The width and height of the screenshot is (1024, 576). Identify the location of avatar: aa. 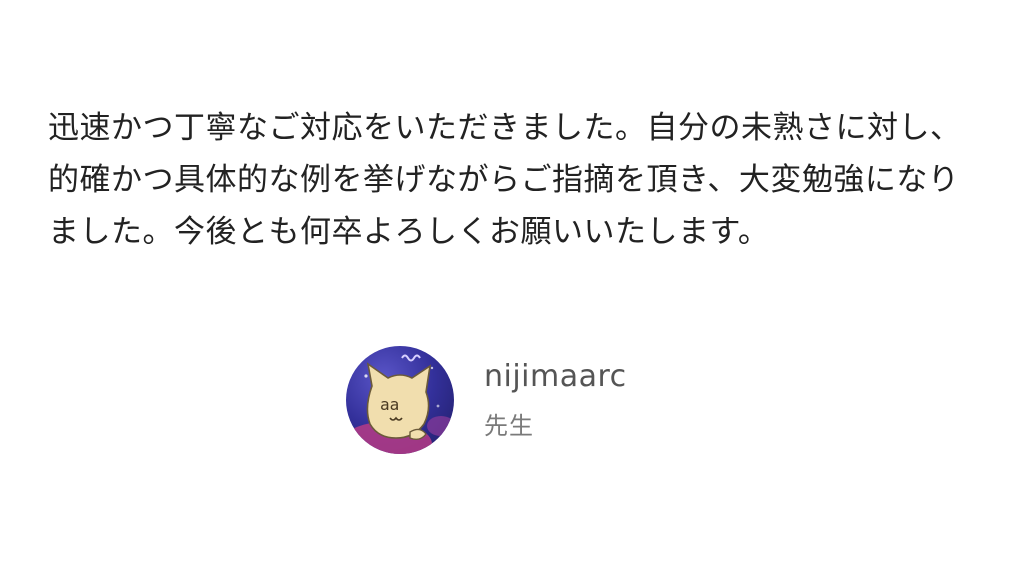
(400, 400).